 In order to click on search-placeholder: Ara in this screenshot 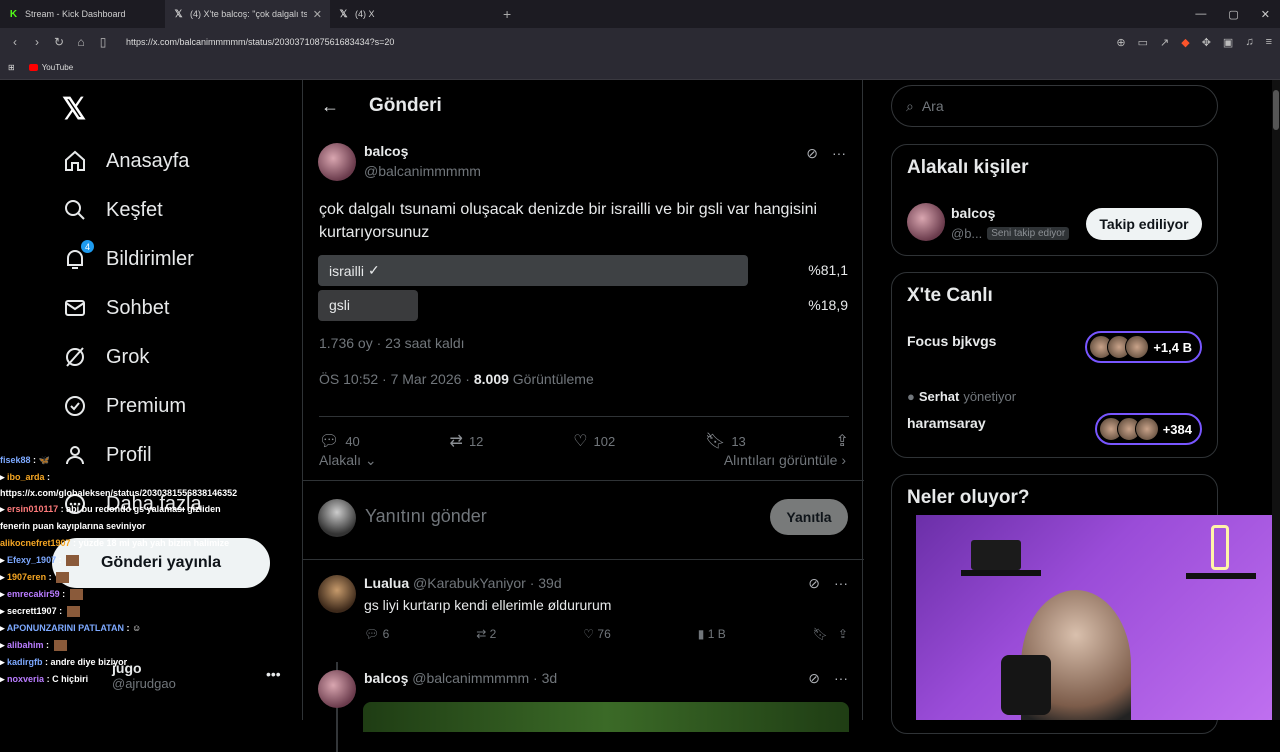, I will do `click(932, 106)`.